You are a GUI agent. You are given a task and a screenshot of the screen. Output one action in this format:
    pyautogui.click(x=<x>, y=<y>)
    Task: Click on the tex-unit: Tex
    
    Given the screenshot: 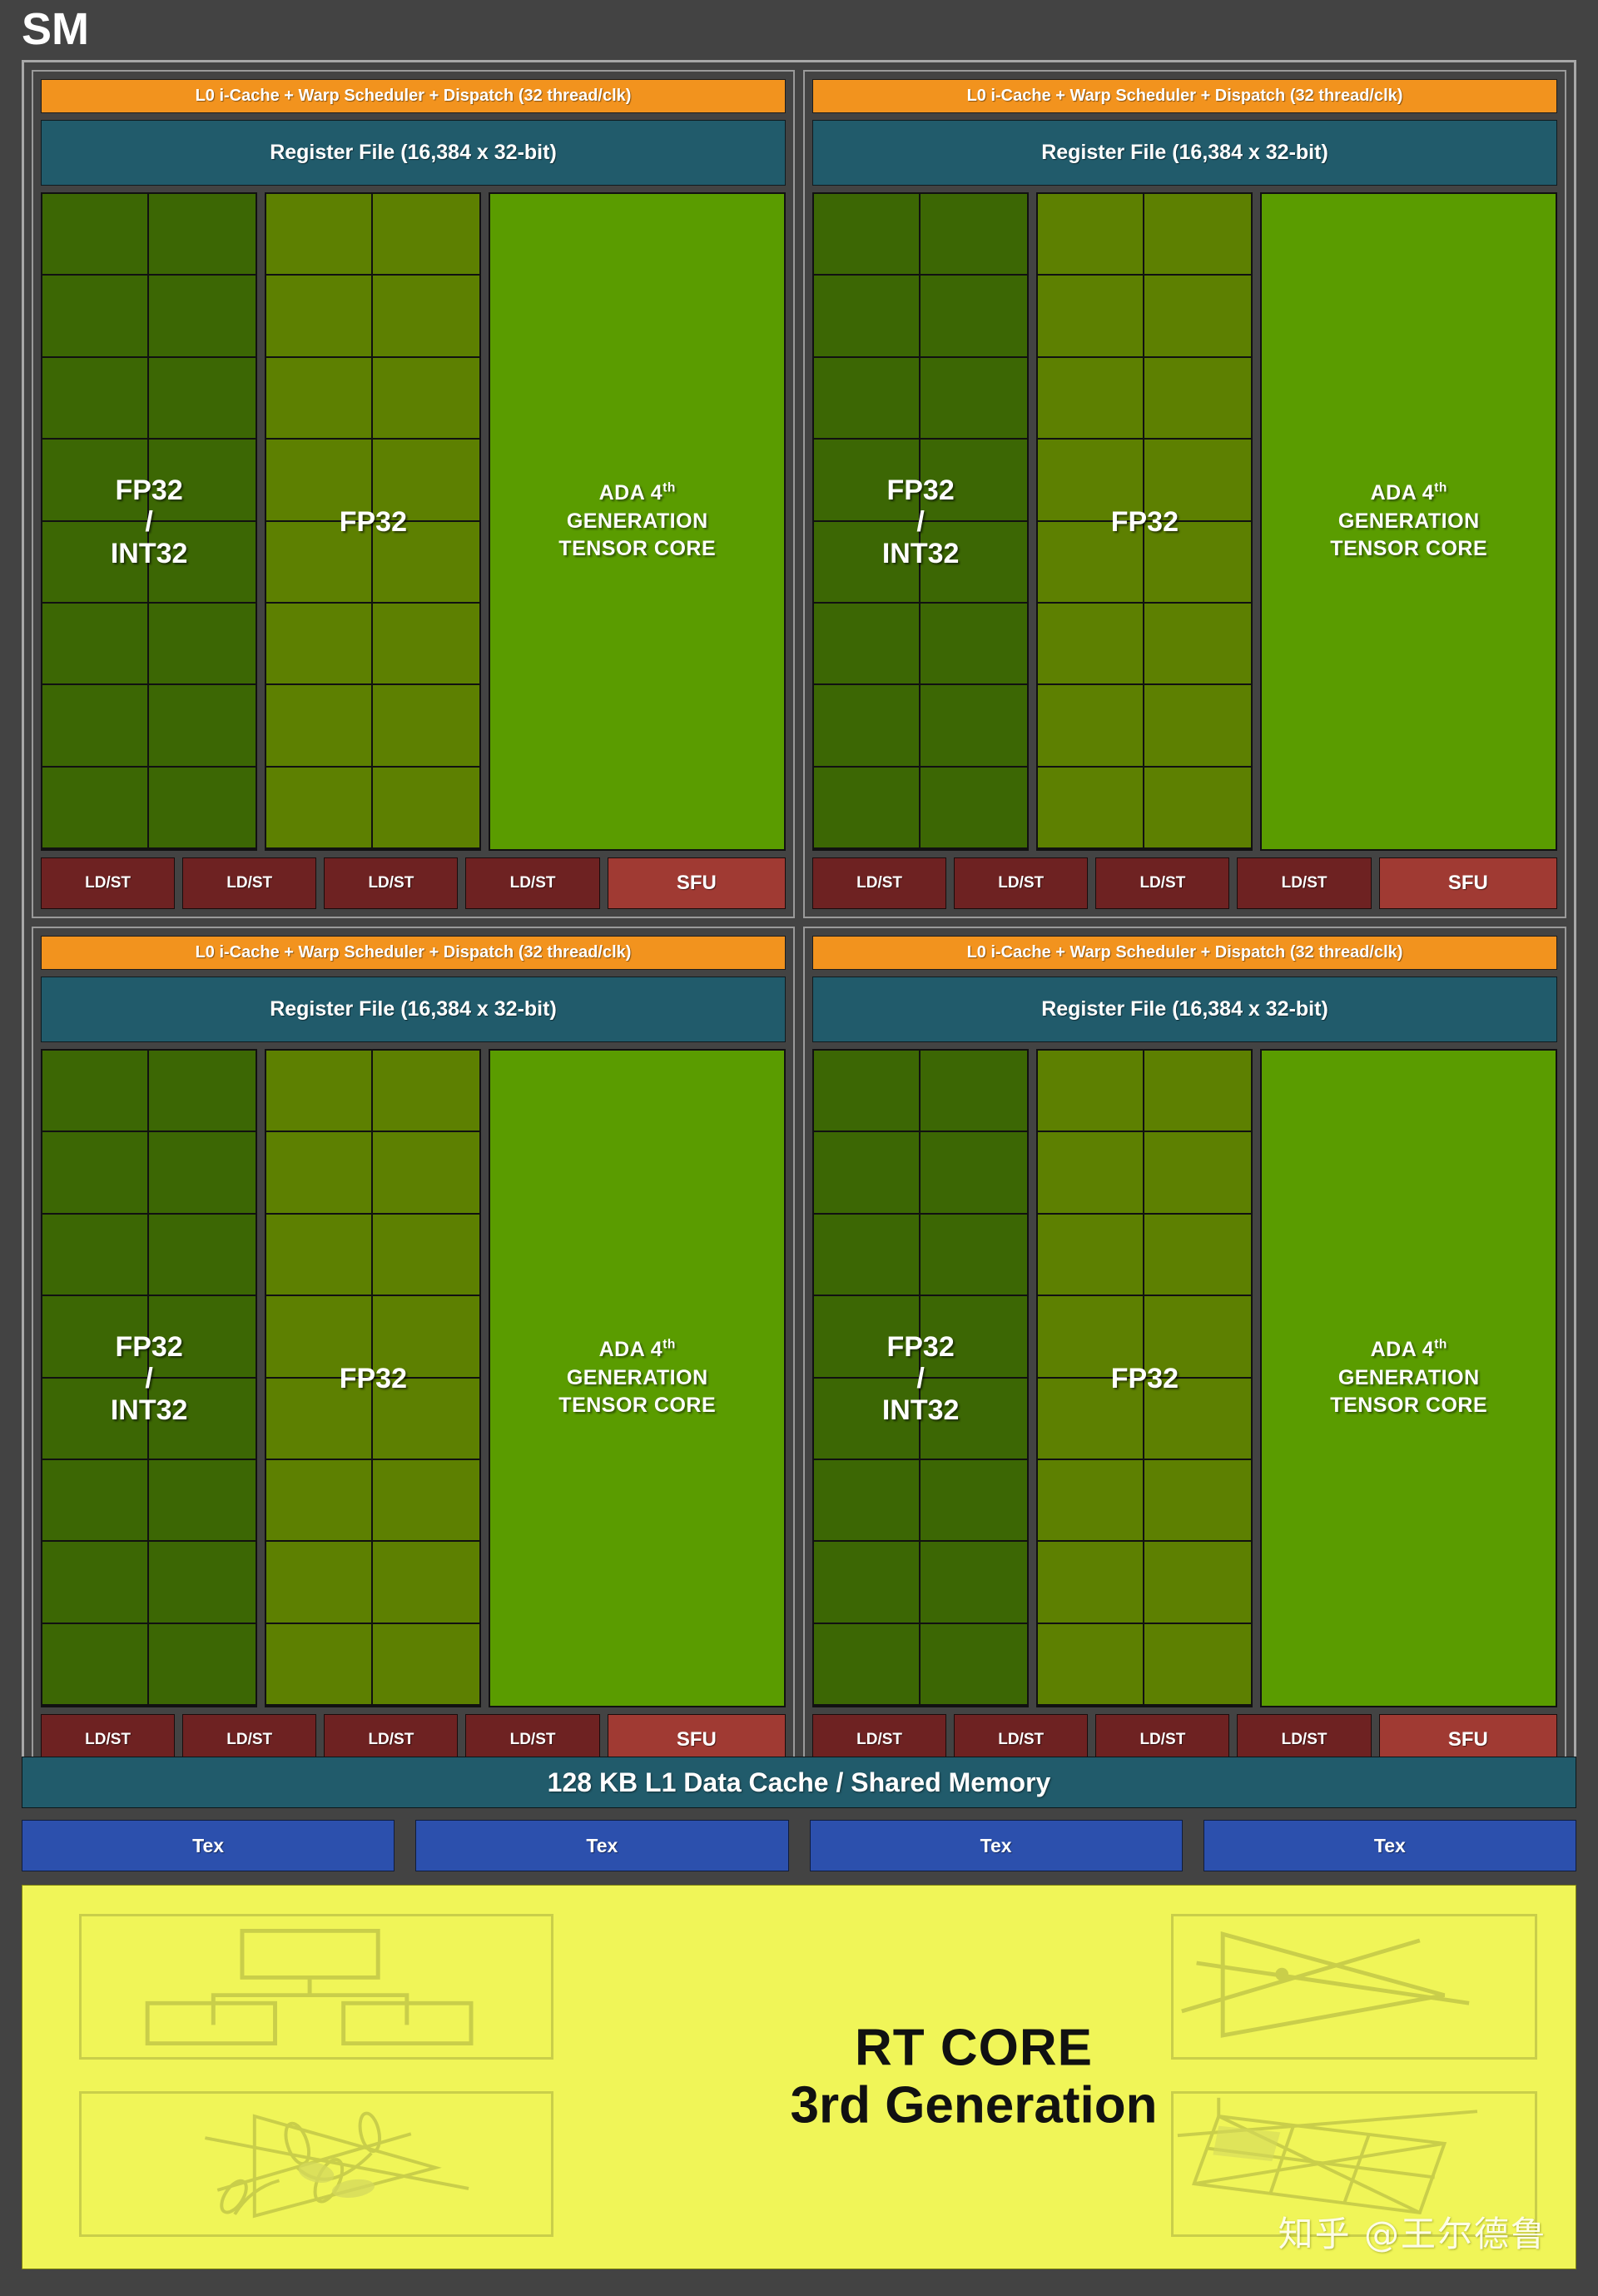 What is the action you would take?
    pyautogui.click(x=1390, y=1846)
    